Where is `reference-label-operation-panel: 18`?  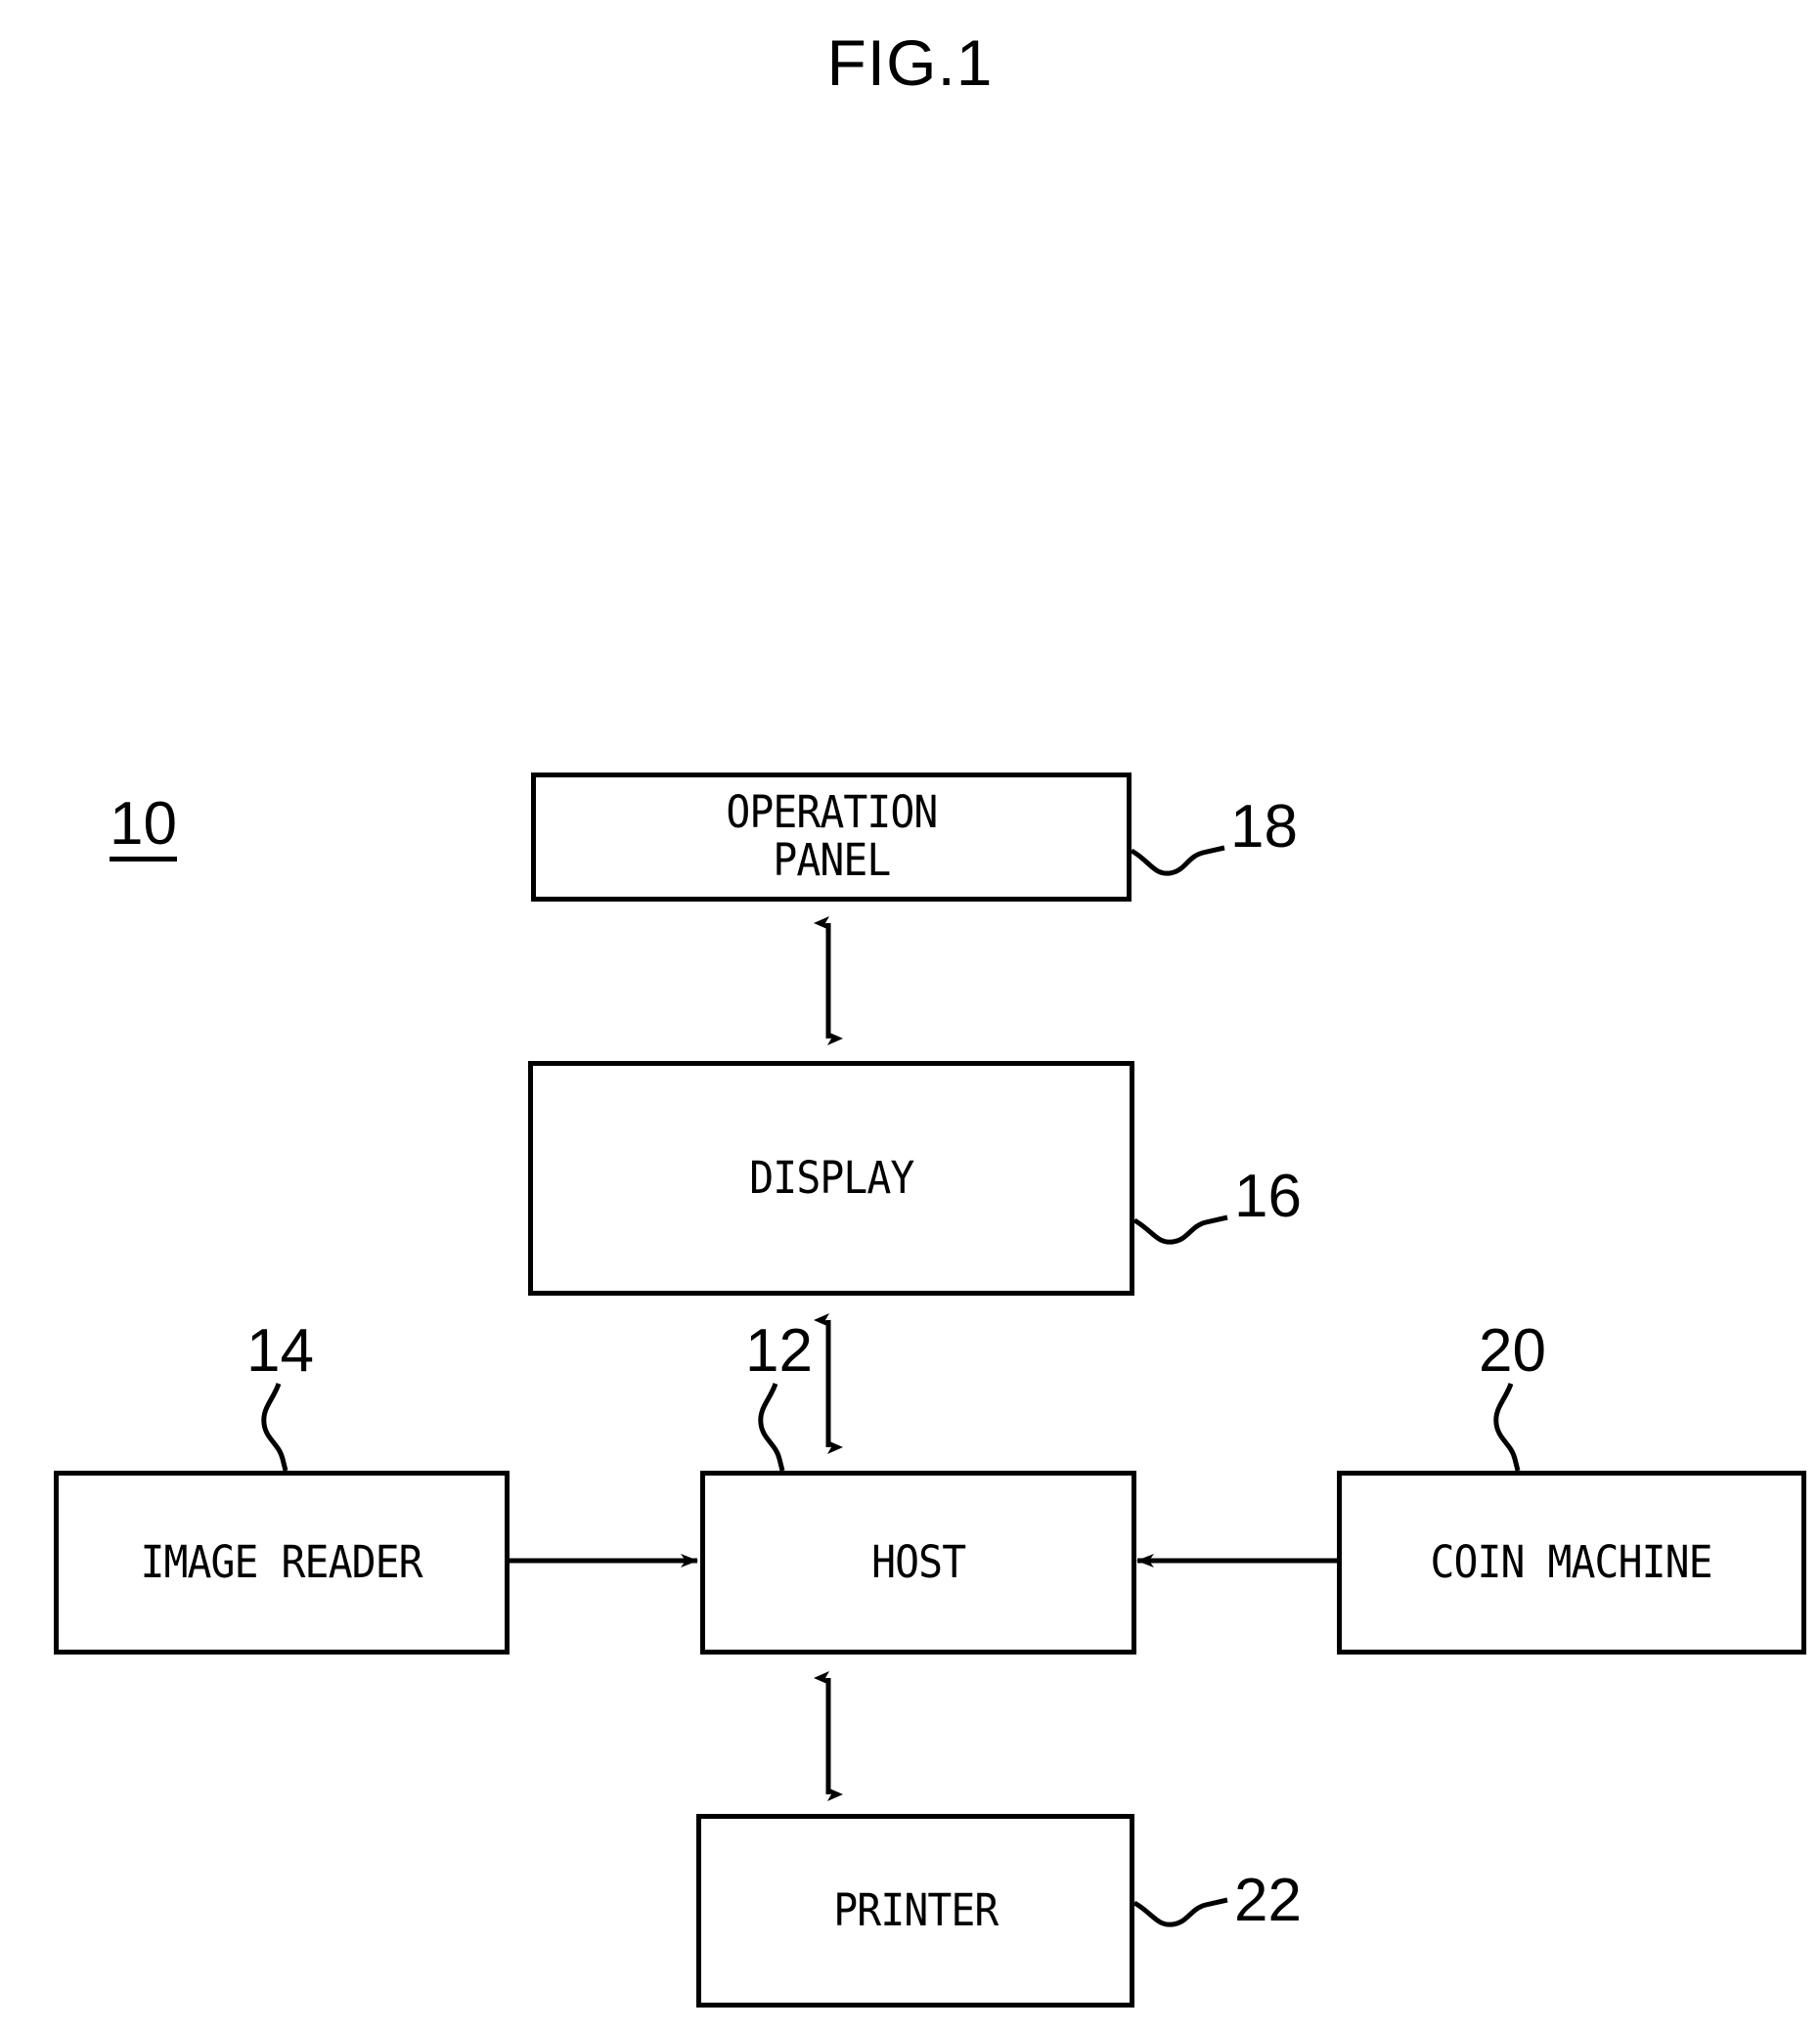 reference-label-operation-panel: 18 is located at coordinates (1264, 827).